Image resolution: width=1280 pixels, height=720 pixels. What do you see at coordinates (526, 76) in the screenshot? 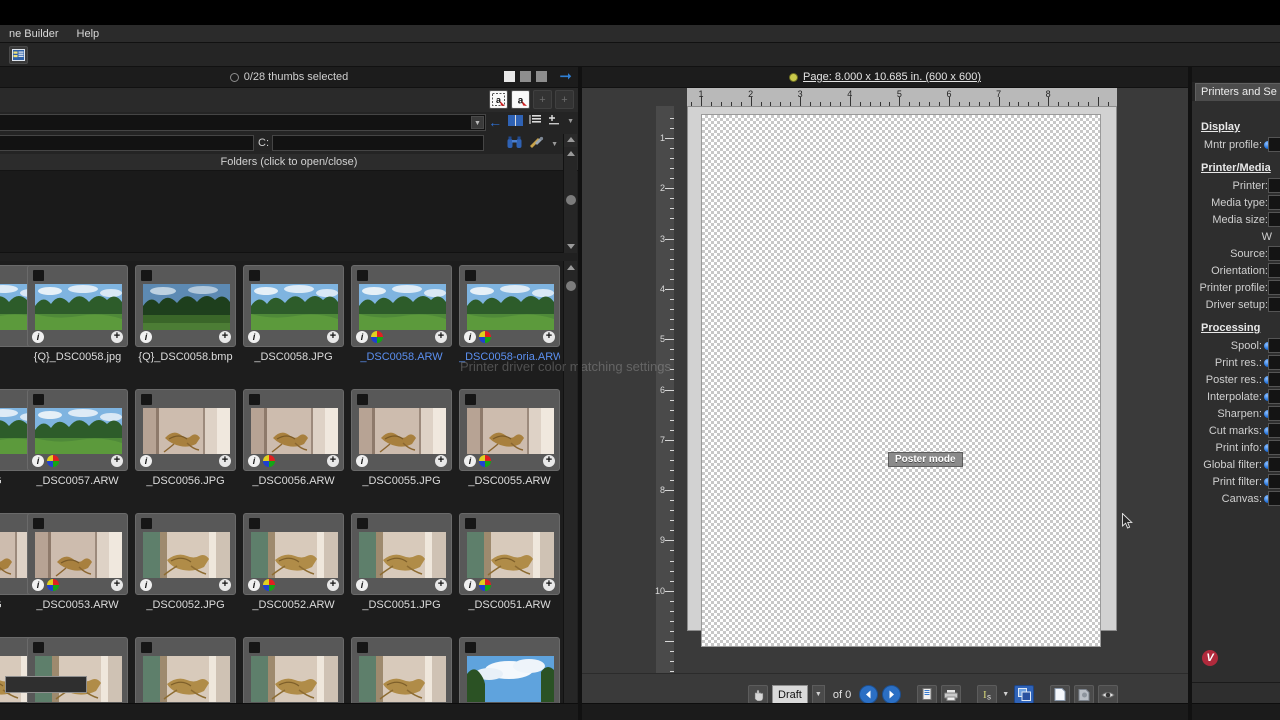
I see `view-medium-icon` at bounding box center [526, 76].